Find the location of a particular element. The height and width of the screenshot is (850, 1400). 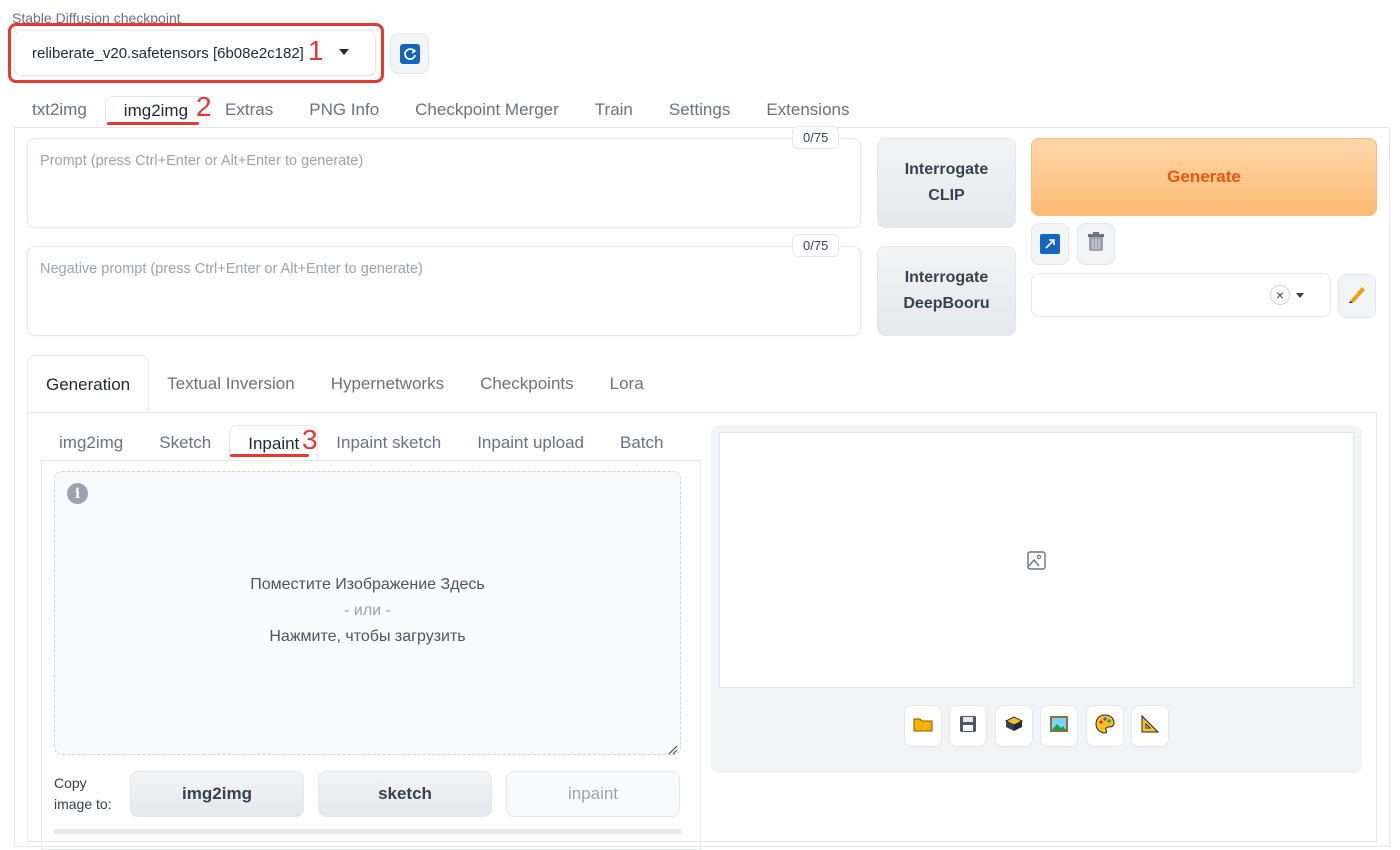

open-folder-button is located at coordinates (923, 726).